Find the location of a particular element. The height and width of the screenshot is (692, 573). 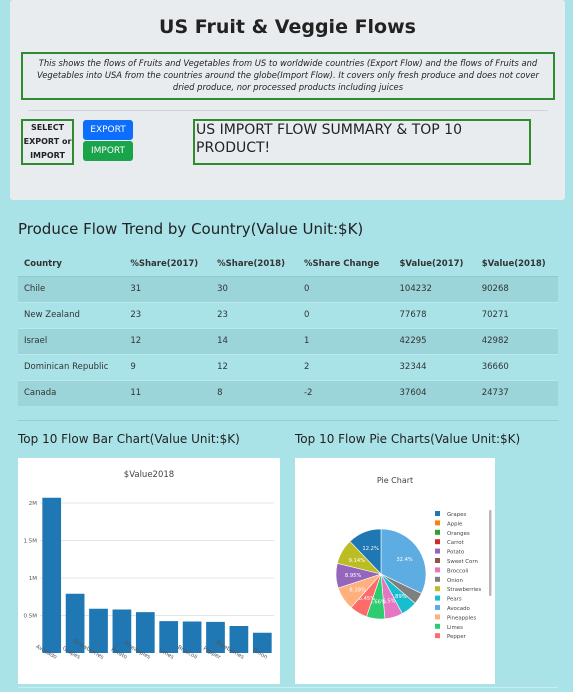

column-header: Country is located at coordinates (71, 264).